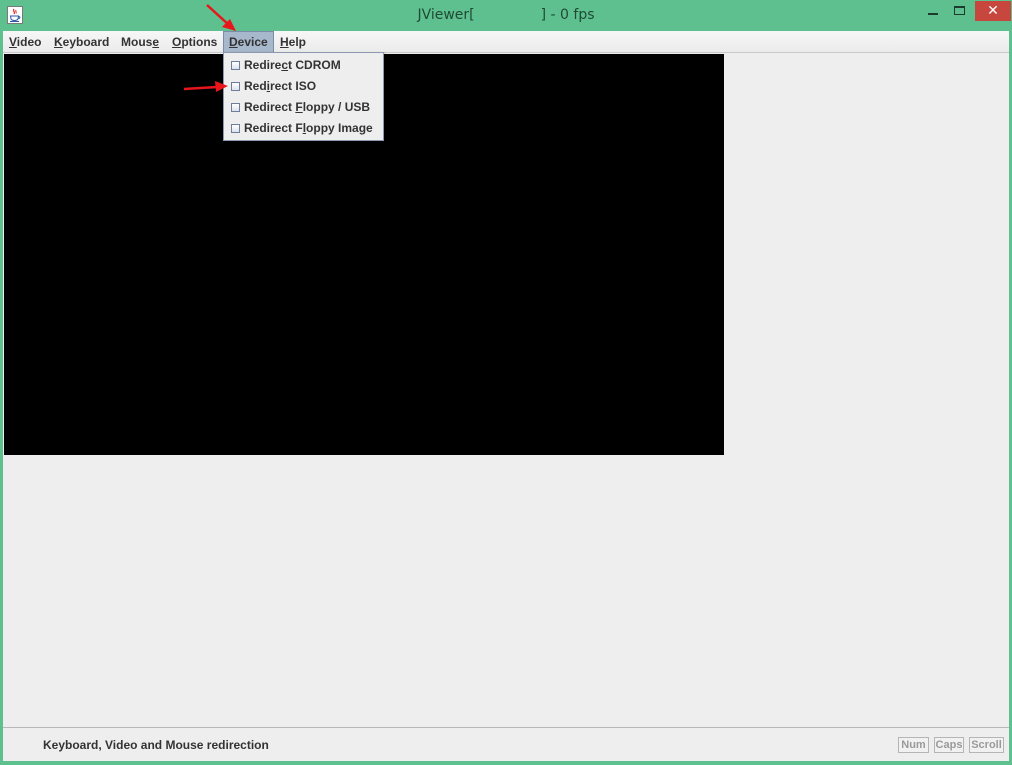 The image size is (1012, 765). I want to click on title-bar: JViewer[ ] - 0 fps ✕, so click(506, 15).